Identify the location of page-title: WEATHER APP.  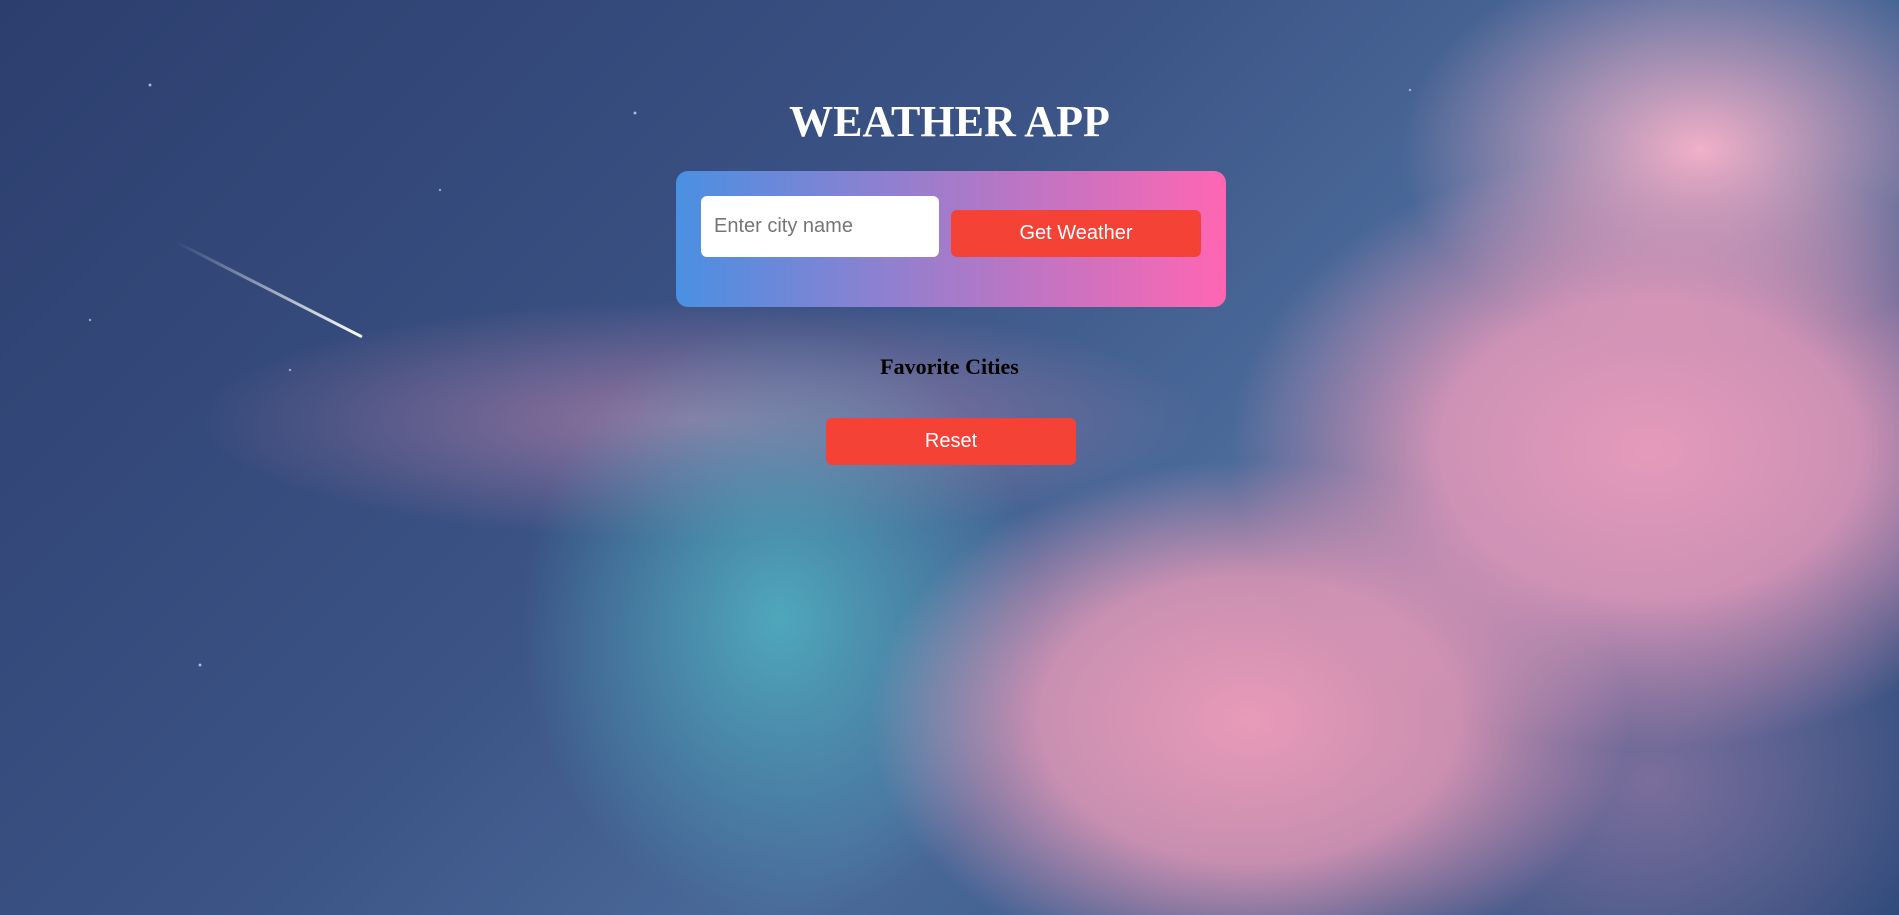
(949, 121).